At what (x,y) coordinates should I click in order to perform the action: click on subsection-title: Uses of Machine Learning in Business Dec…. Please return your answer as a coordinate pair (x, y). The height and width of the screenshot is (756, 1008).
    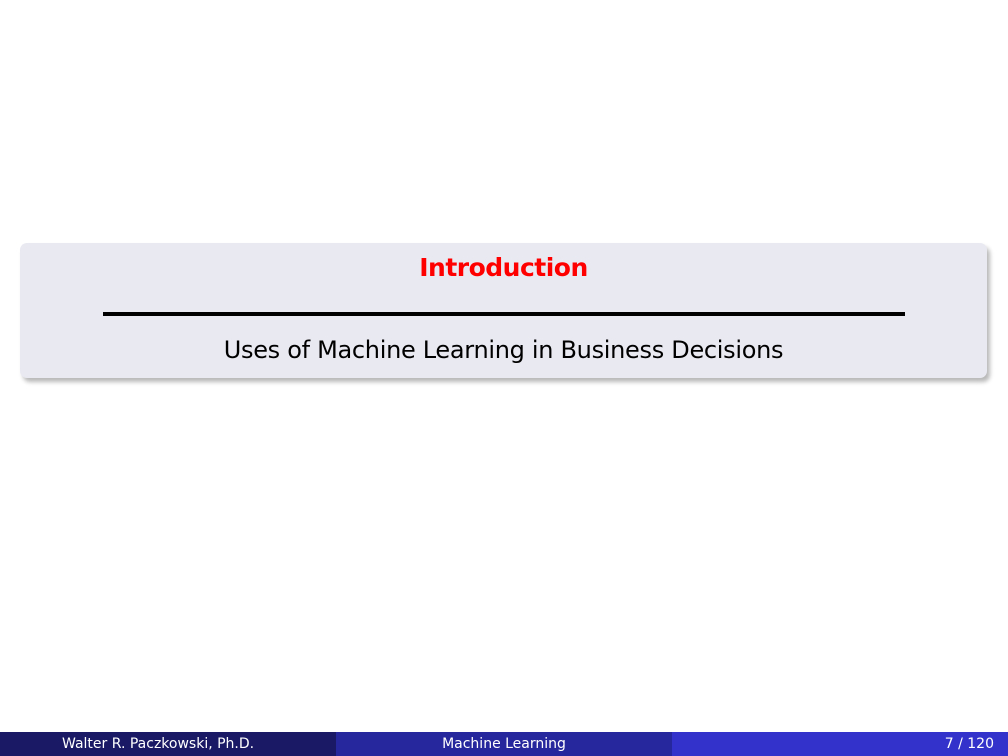
    Looking at the image, I should click on (503, 350).